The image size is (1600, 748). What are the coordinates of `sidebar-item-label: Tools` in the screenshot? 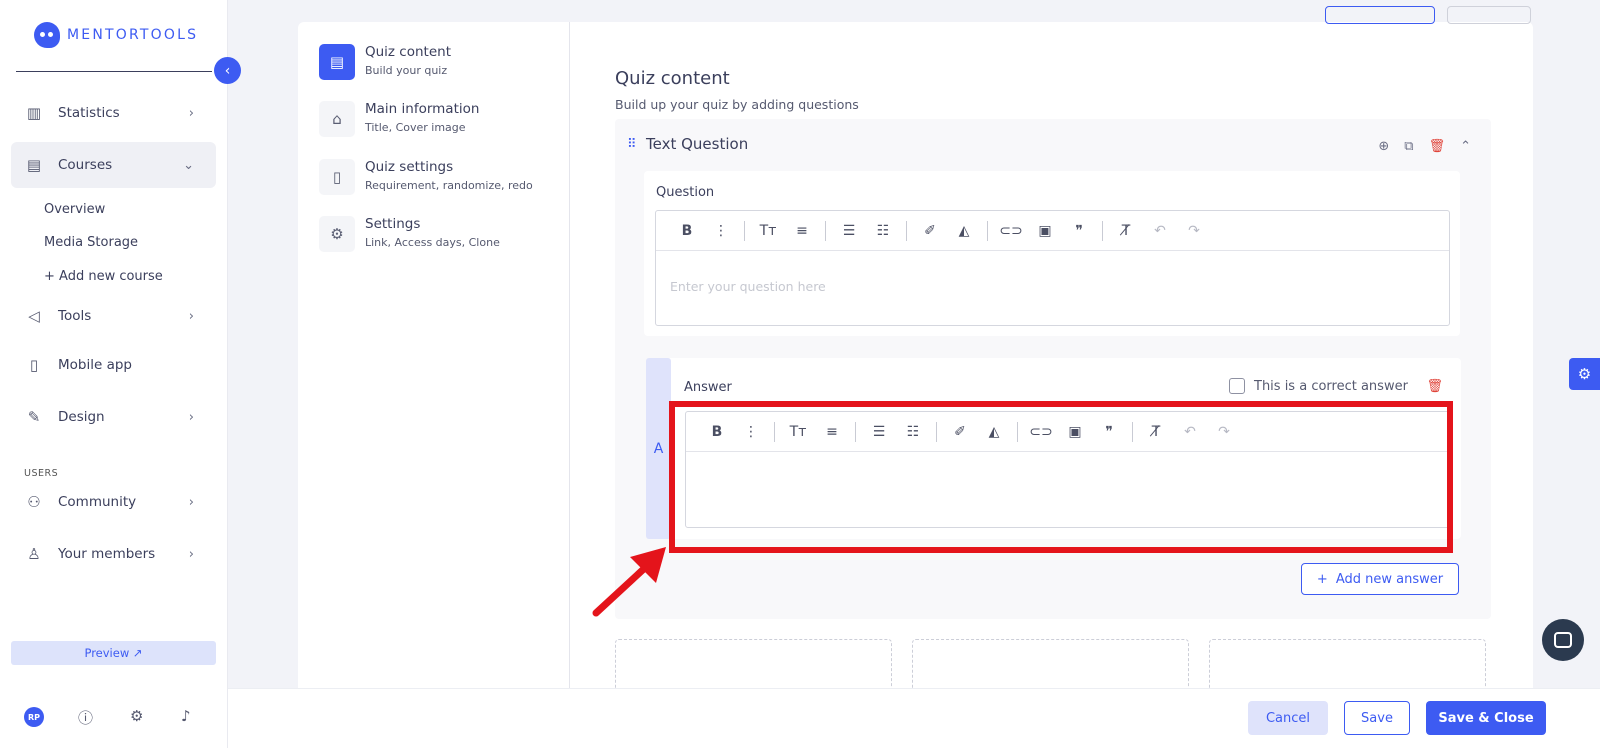 It's located at (75, 316).